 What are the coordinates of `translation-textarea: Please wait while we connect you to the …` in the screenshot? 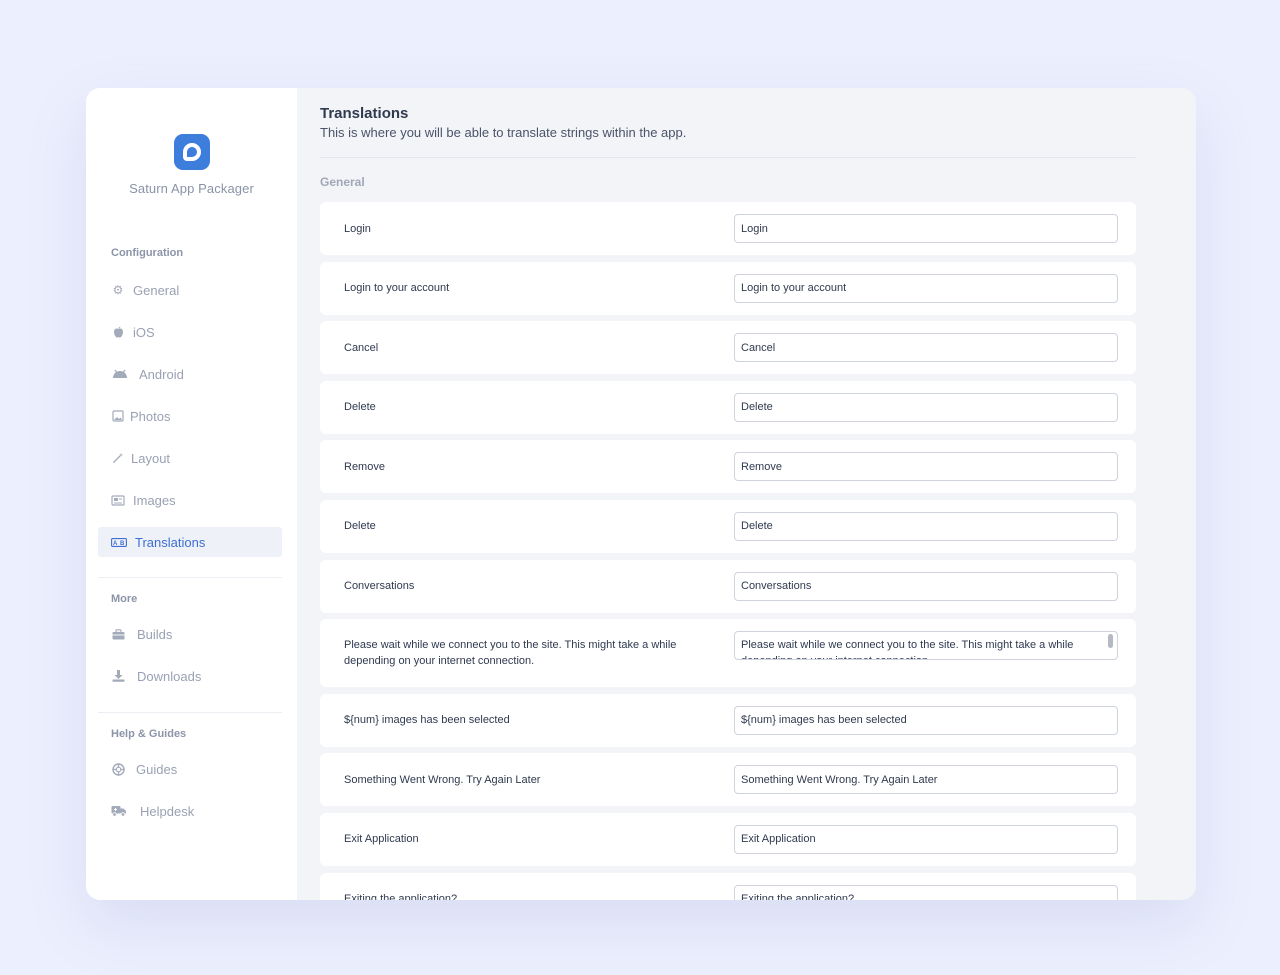 It's located at (926, 646).